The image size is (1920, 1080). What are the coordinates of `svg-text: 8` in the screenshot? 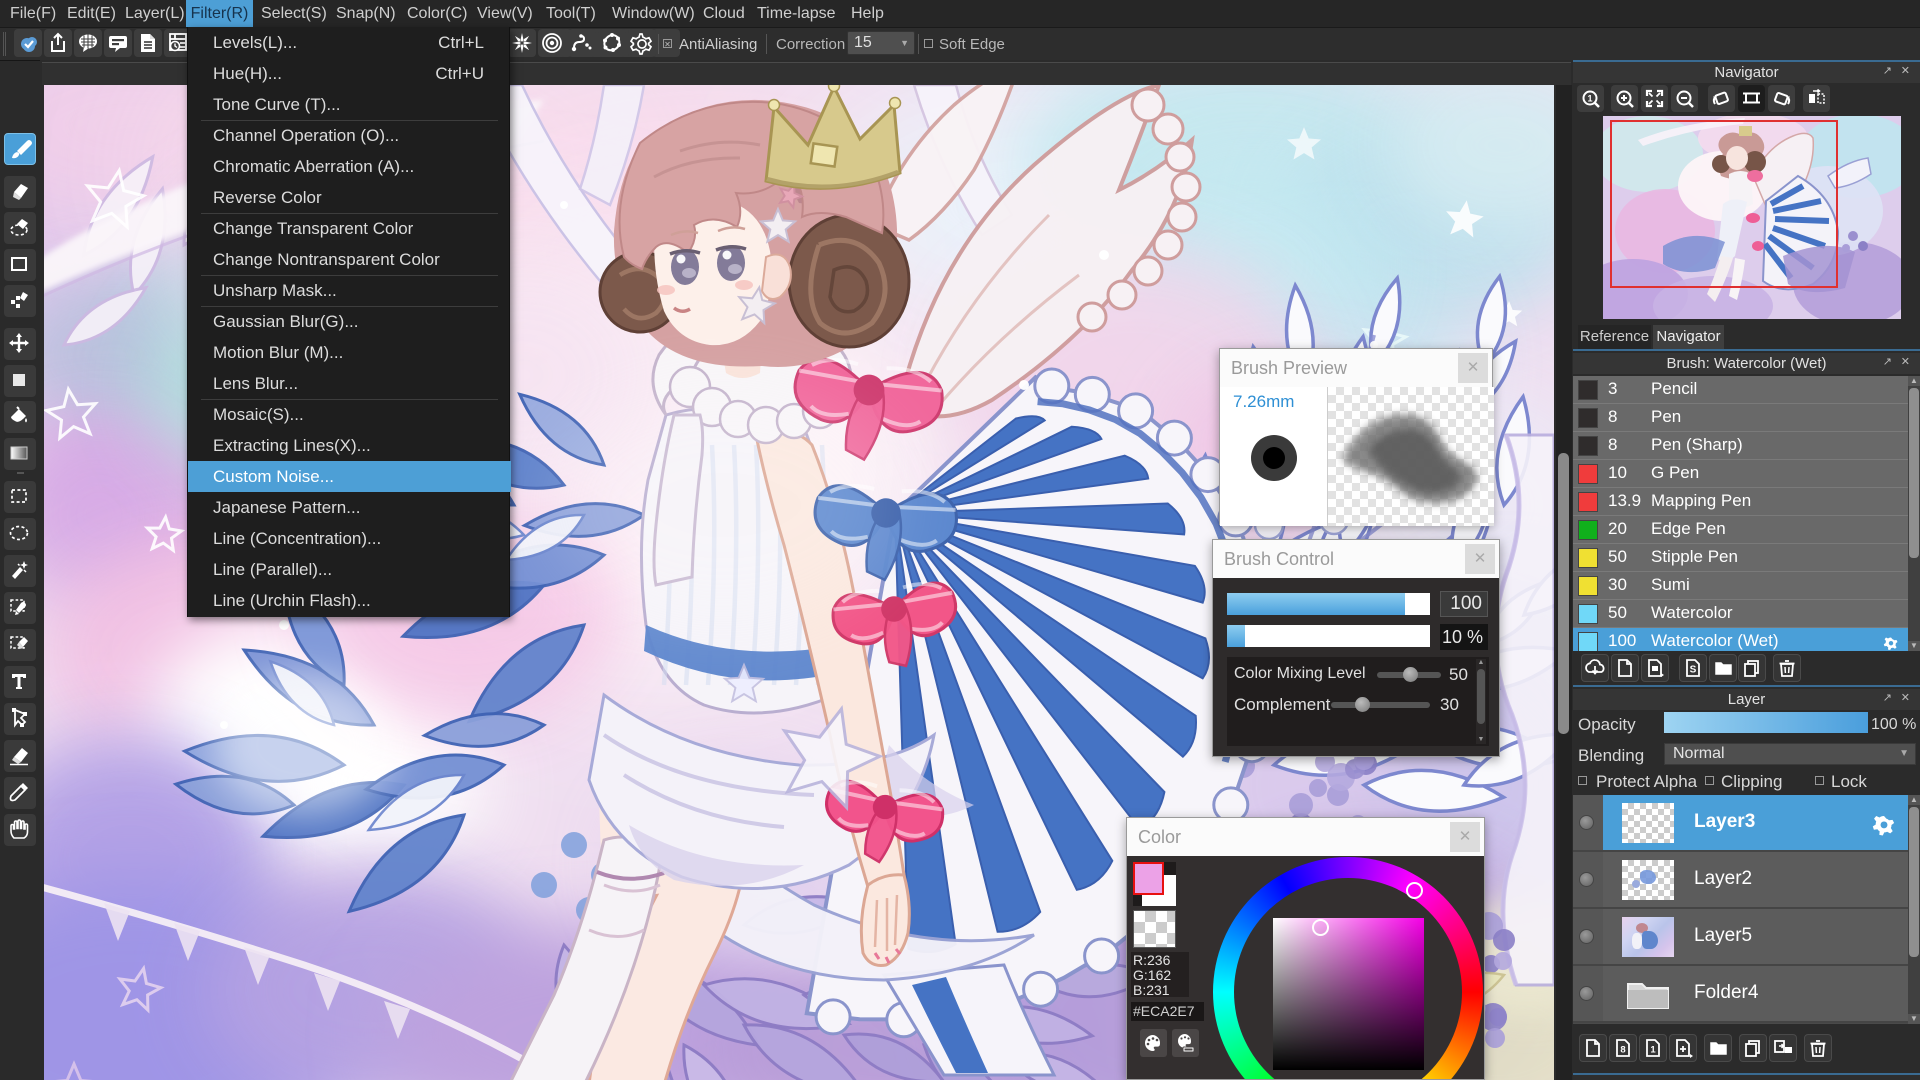 It's located at (1622, 1050).